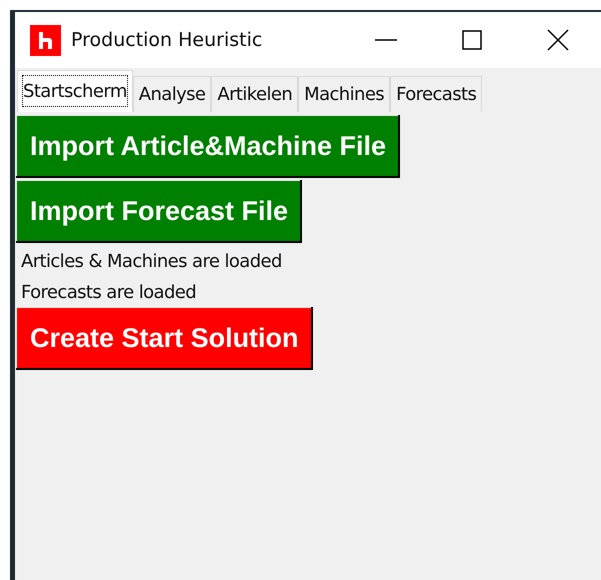 Image resolution: width=601 pixels, height=580 pixels. What do you see at coordinates (75, 91) in the screenshot?
I see `tab: Startscherm` at bounding box center [75, 91].